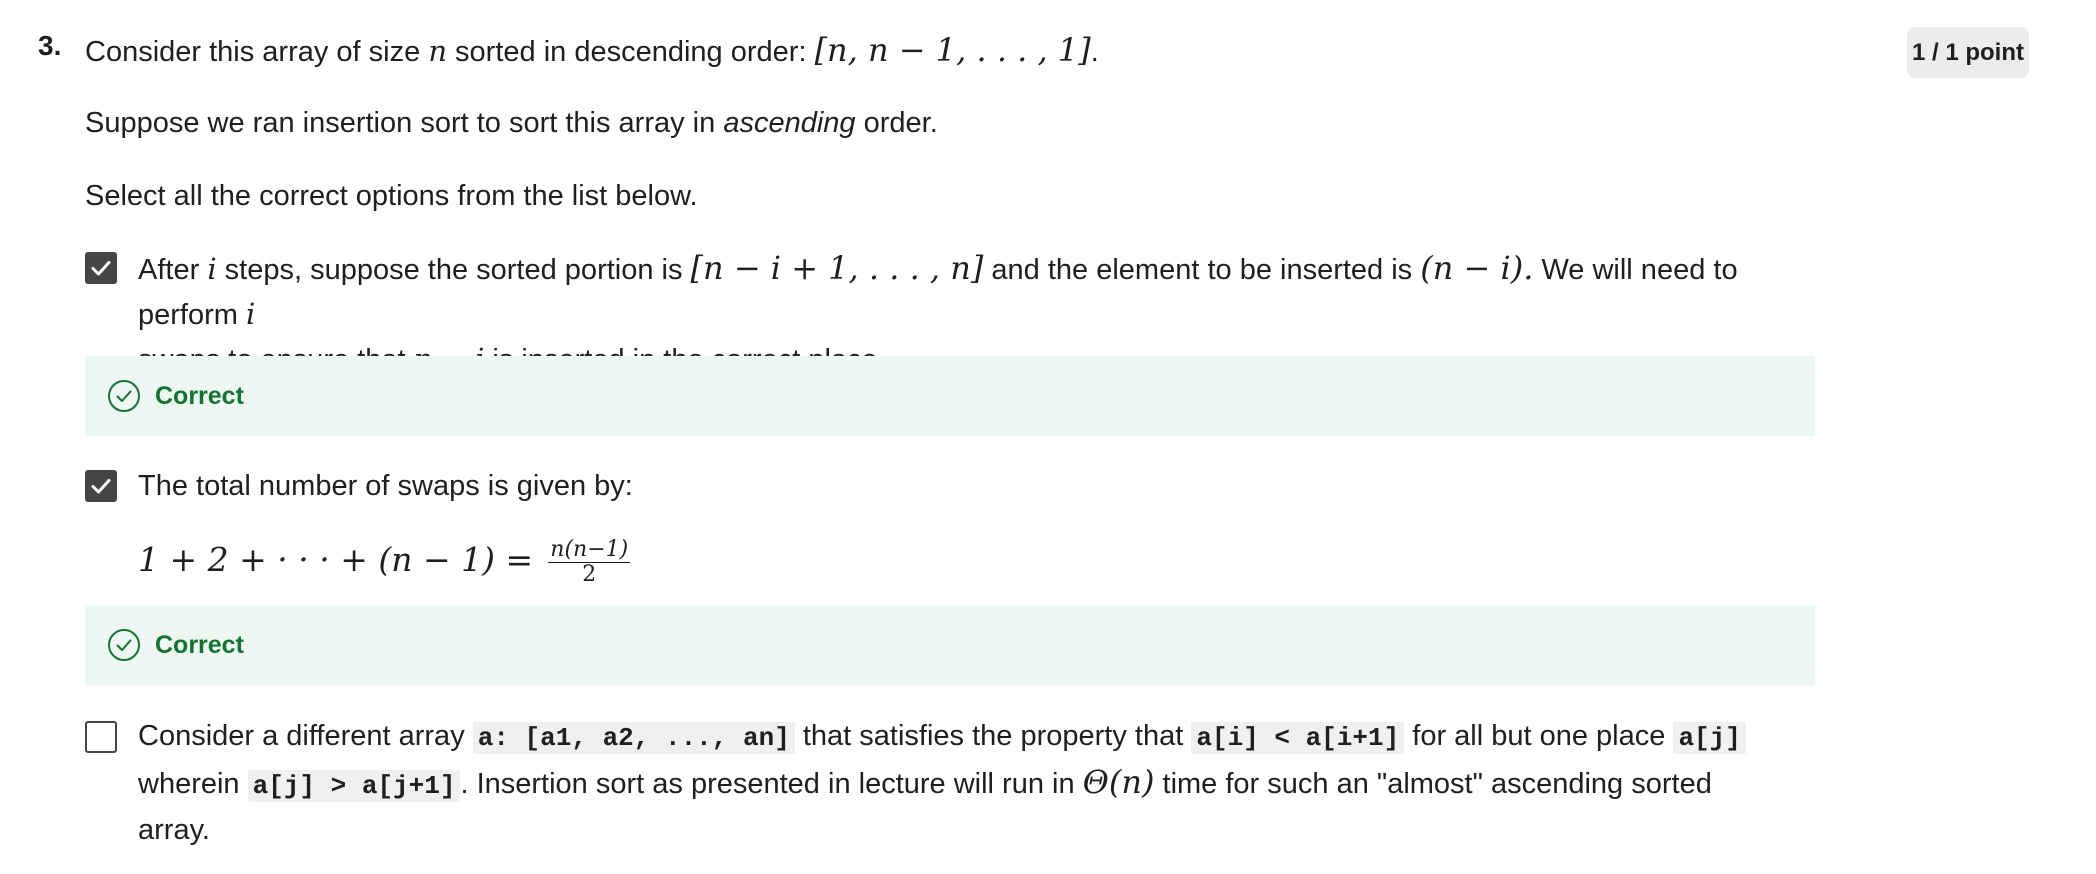 Image resolution: width=2096 pixels, height=874 pixels. Describe the element at coordinates (1968, 52) in the screenshot. I see `points-badge: 1 / 1 point` at that location.